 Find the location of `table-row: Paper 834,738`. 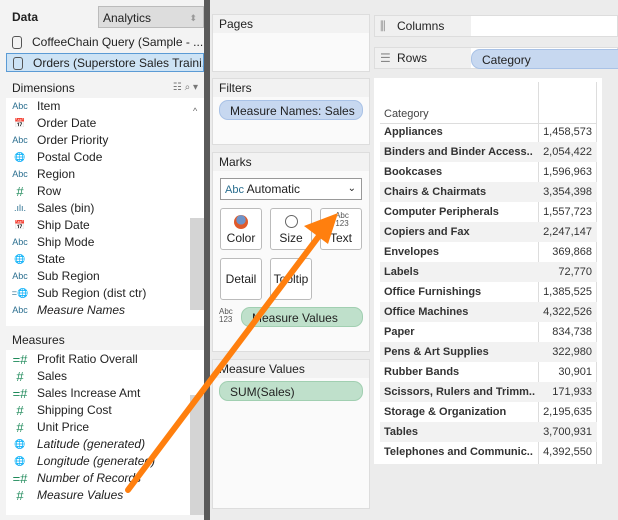

table-row: Paper 834,738 is located at coordinates (488, 332).